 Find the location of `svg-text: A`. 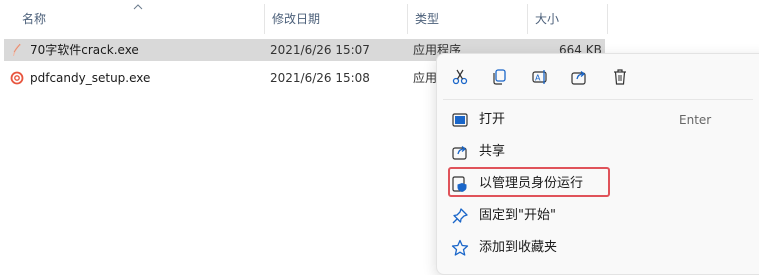

svg-text: A is located at coordinates (538, 78).